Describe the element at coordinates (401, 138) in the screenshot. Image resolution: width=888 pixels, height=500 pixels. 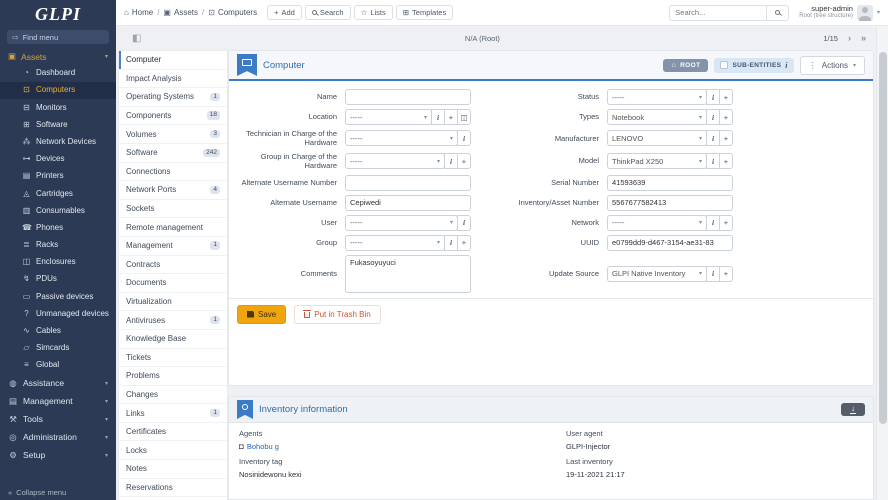
I see `technician-in-charge-of-the-hardware-select: ----- ▾` at that location.